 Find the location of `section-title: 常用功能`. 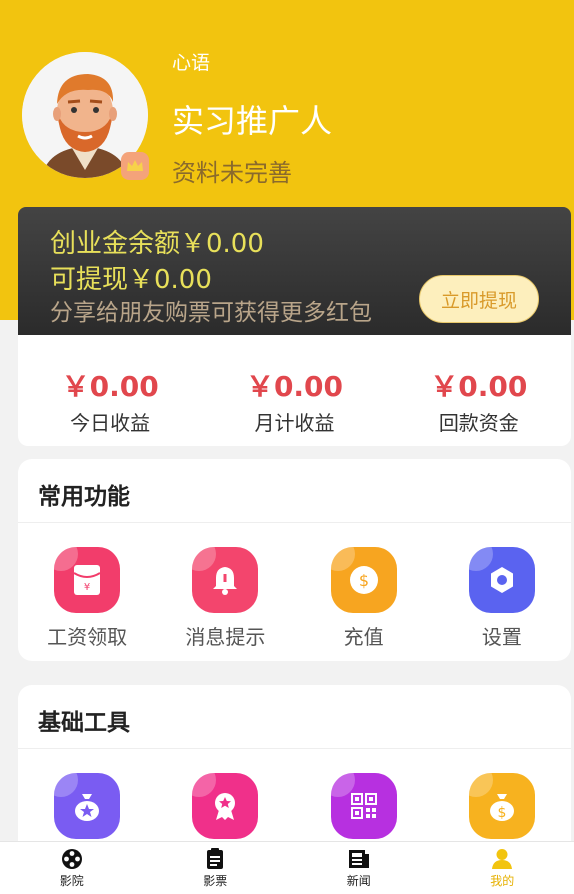

section-title: 常用功能 is located at coordinates (294, 491).